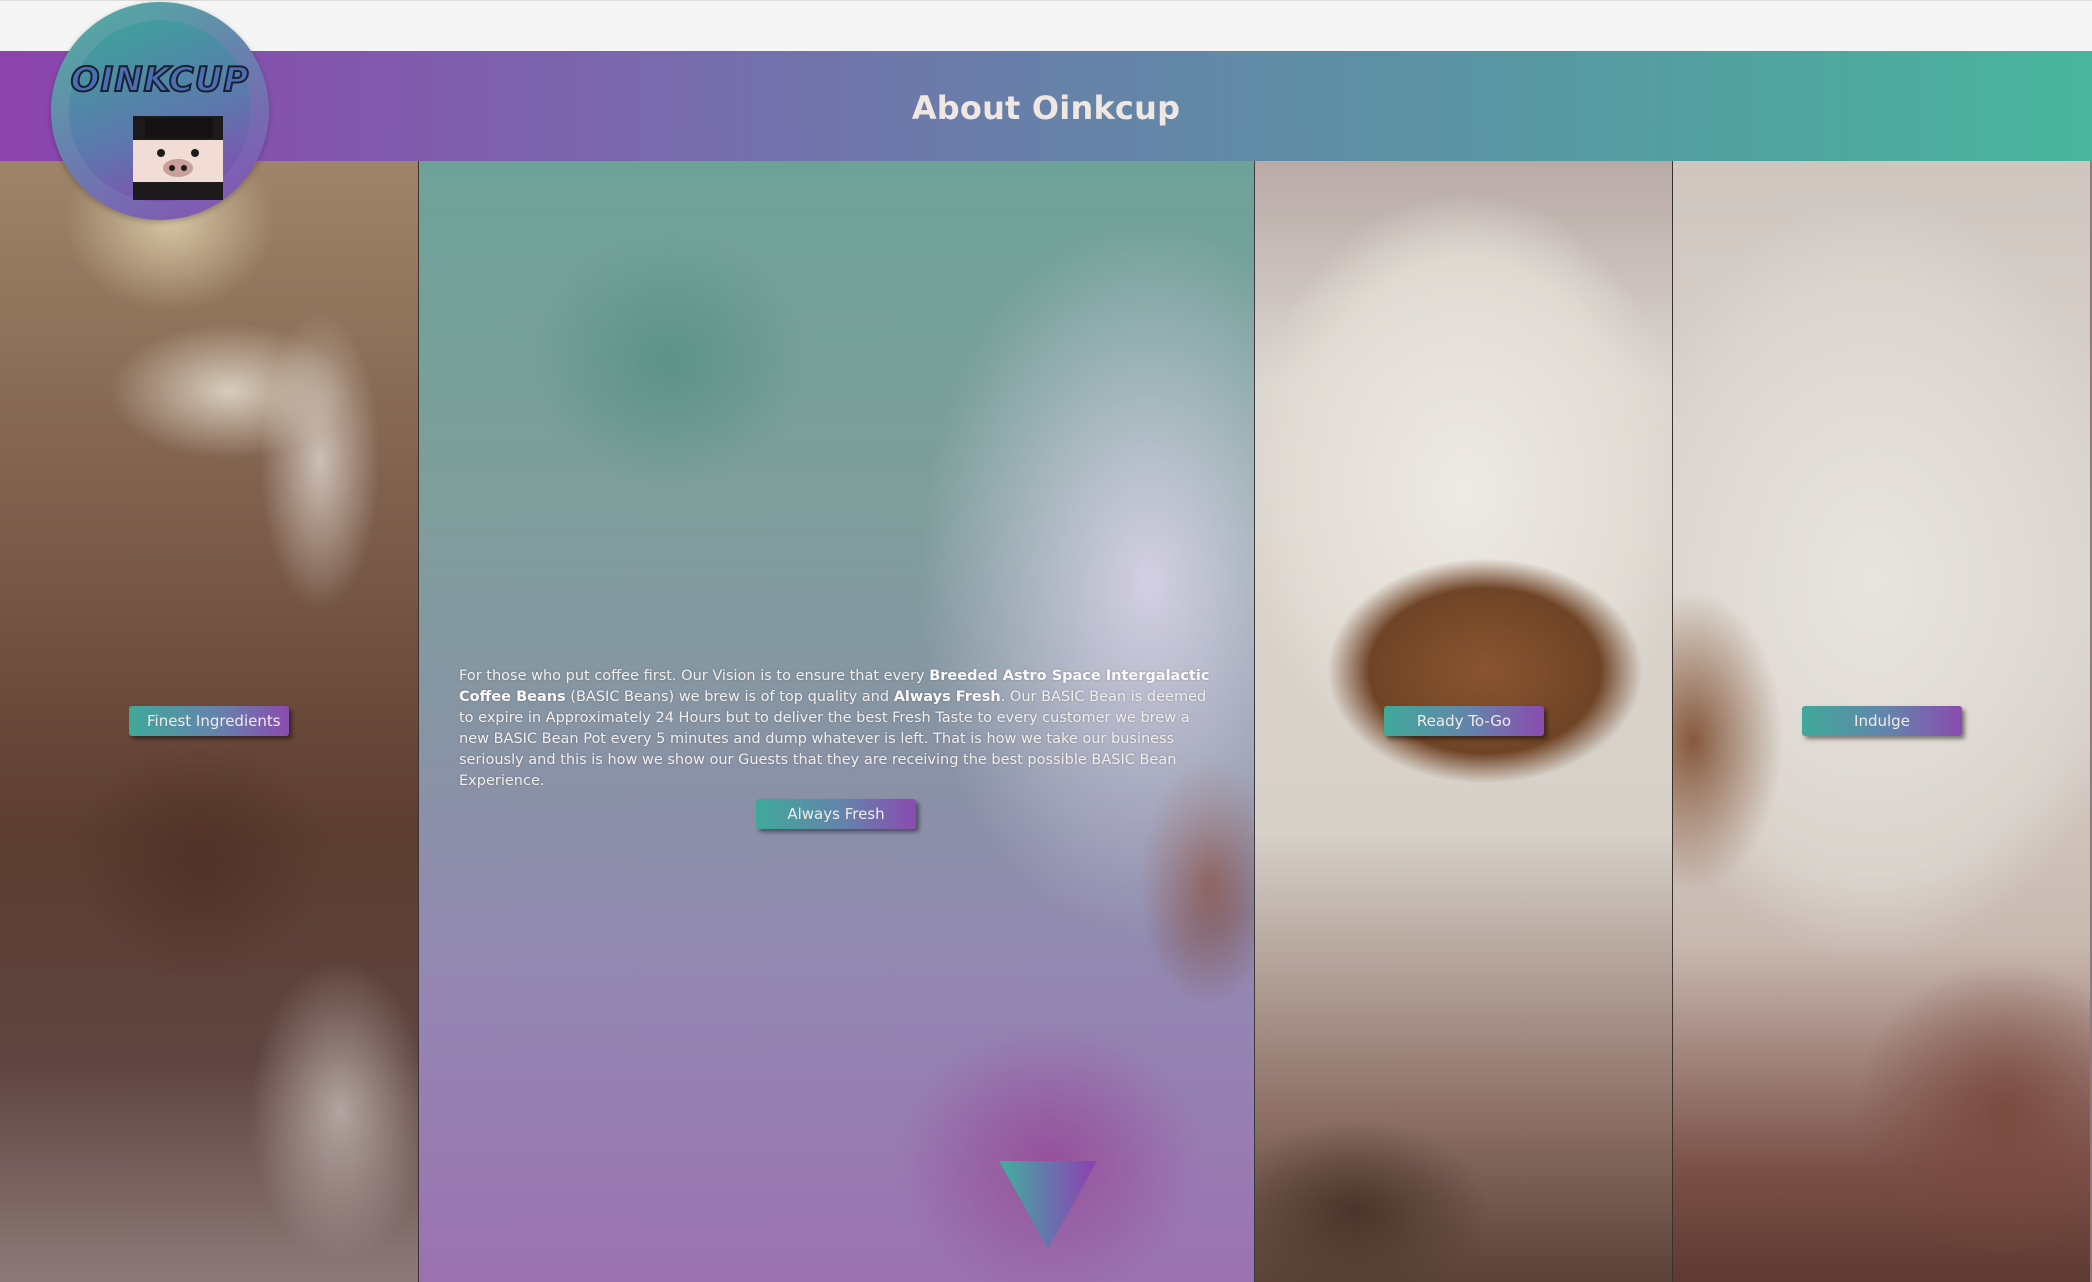 This screenshot has height=1282, width=2092. I want to click on ready-to-go-button: Ready To-Go, so click(1464, 721).